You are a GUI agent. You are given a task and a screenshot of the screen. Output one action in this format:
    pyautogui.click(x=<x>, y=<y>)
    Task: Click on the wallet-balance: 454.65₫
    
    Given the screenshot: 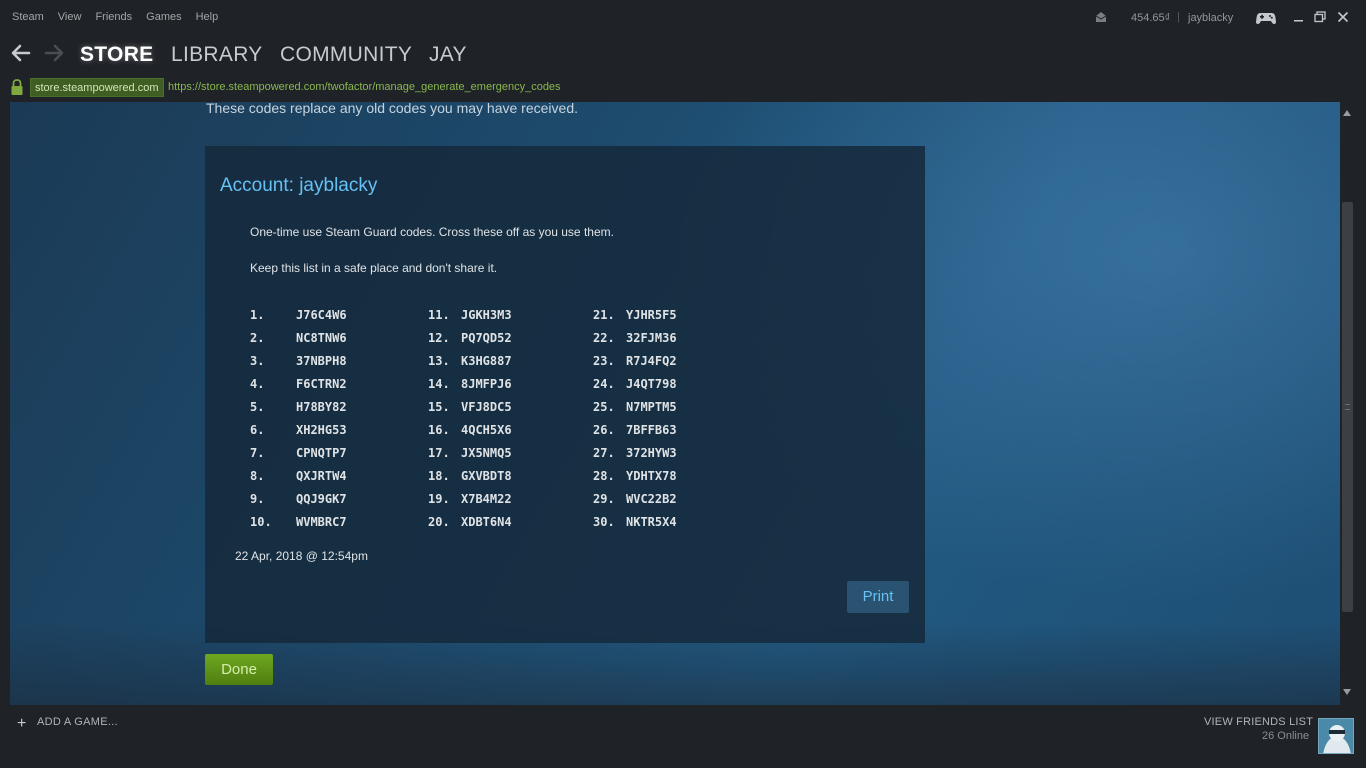 What is the action you would take?
    pyautogui.click(x=1150, y=18)
    